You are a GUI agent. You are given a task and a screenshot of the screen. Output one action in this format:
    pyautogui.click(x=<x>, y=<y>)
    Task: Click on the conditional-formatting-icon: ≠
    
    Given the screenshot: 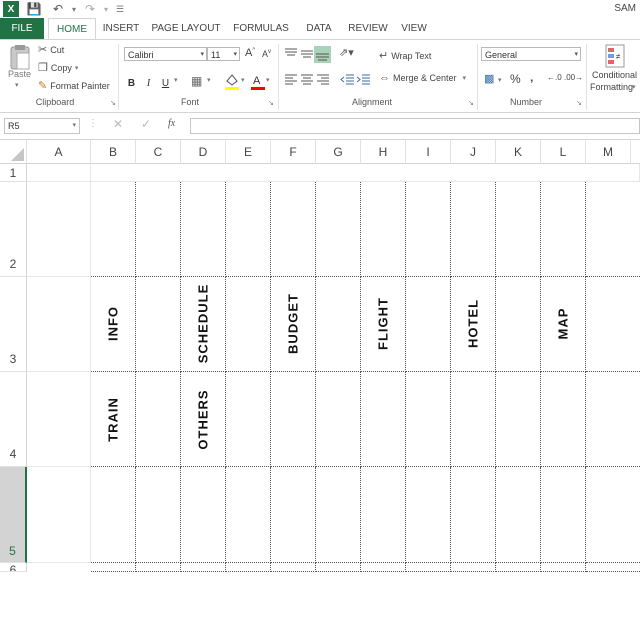 What is the action you would take?
    pyautogui.click(x=615, y=56)
    